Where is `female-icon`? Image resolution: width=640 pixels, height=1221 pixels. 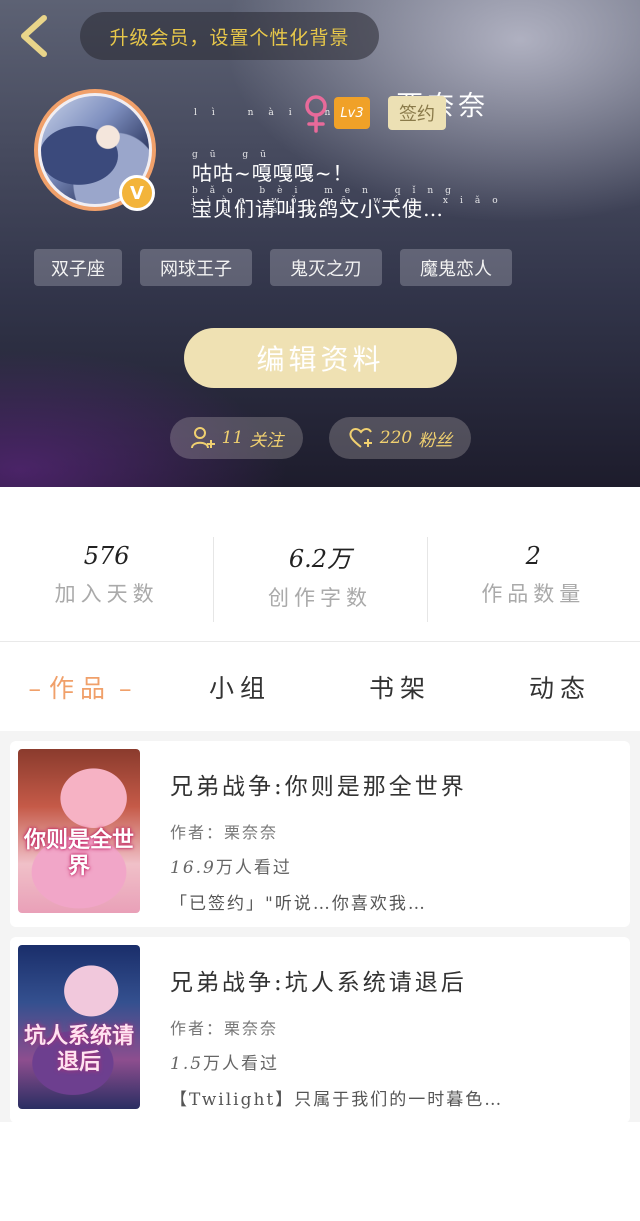 female-icon is located at coordinates (316, 114).